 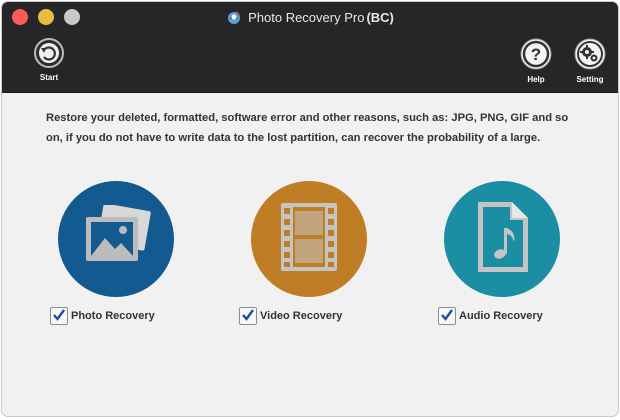 I want to click on photo-recovery-checkbox, so click(x=59, y=316).